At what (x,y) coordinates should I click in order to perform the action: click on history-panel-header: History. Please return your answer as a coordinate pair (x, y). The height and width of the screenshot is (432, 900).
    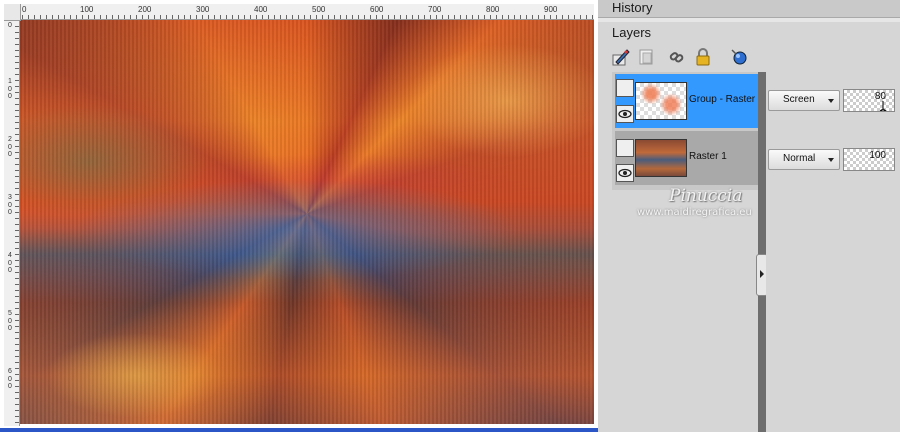
    Looking at the image, I should click on (749, 9).